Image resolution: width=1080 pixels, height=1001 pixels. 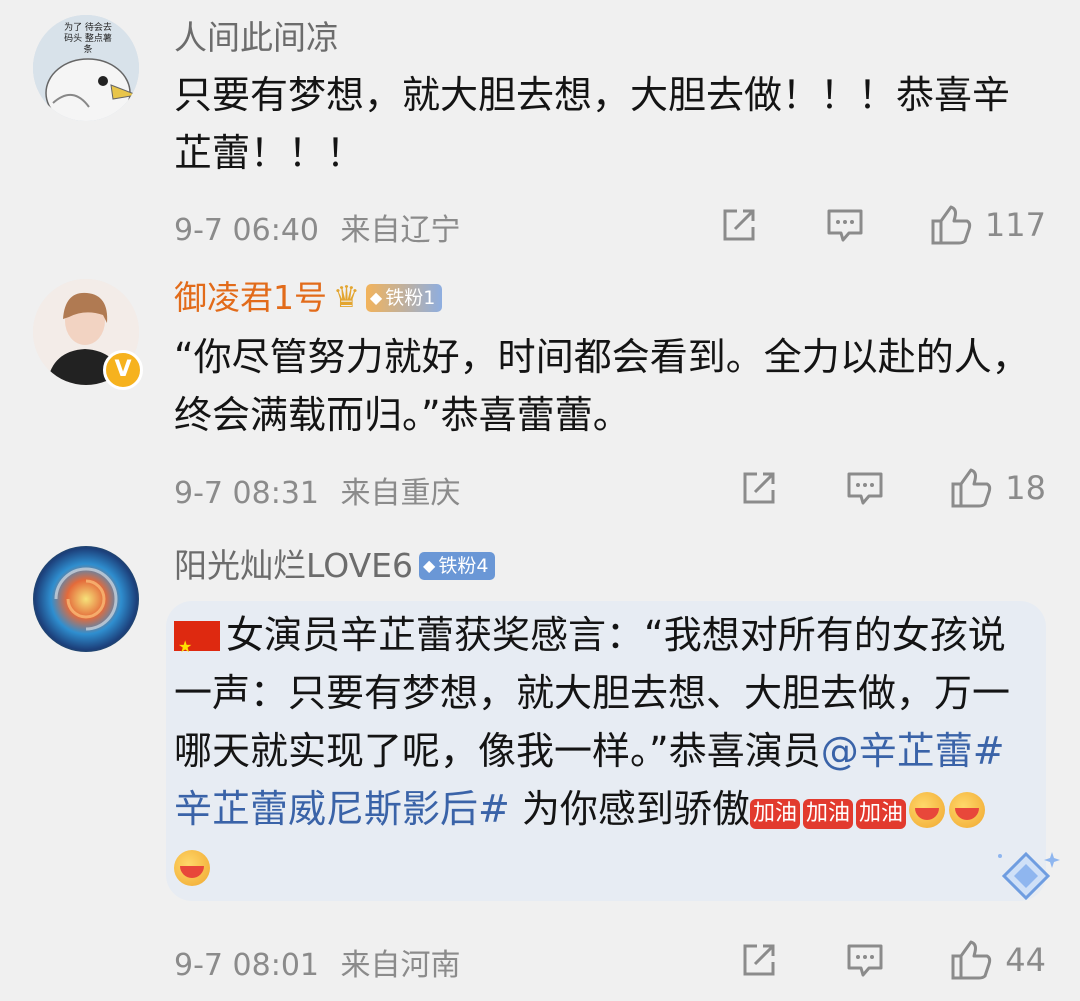 What do you see at coordinates (1029, 876) in the screenshot?
I see `diamond-sparkle-icon` at bounding box center [1029, 876].